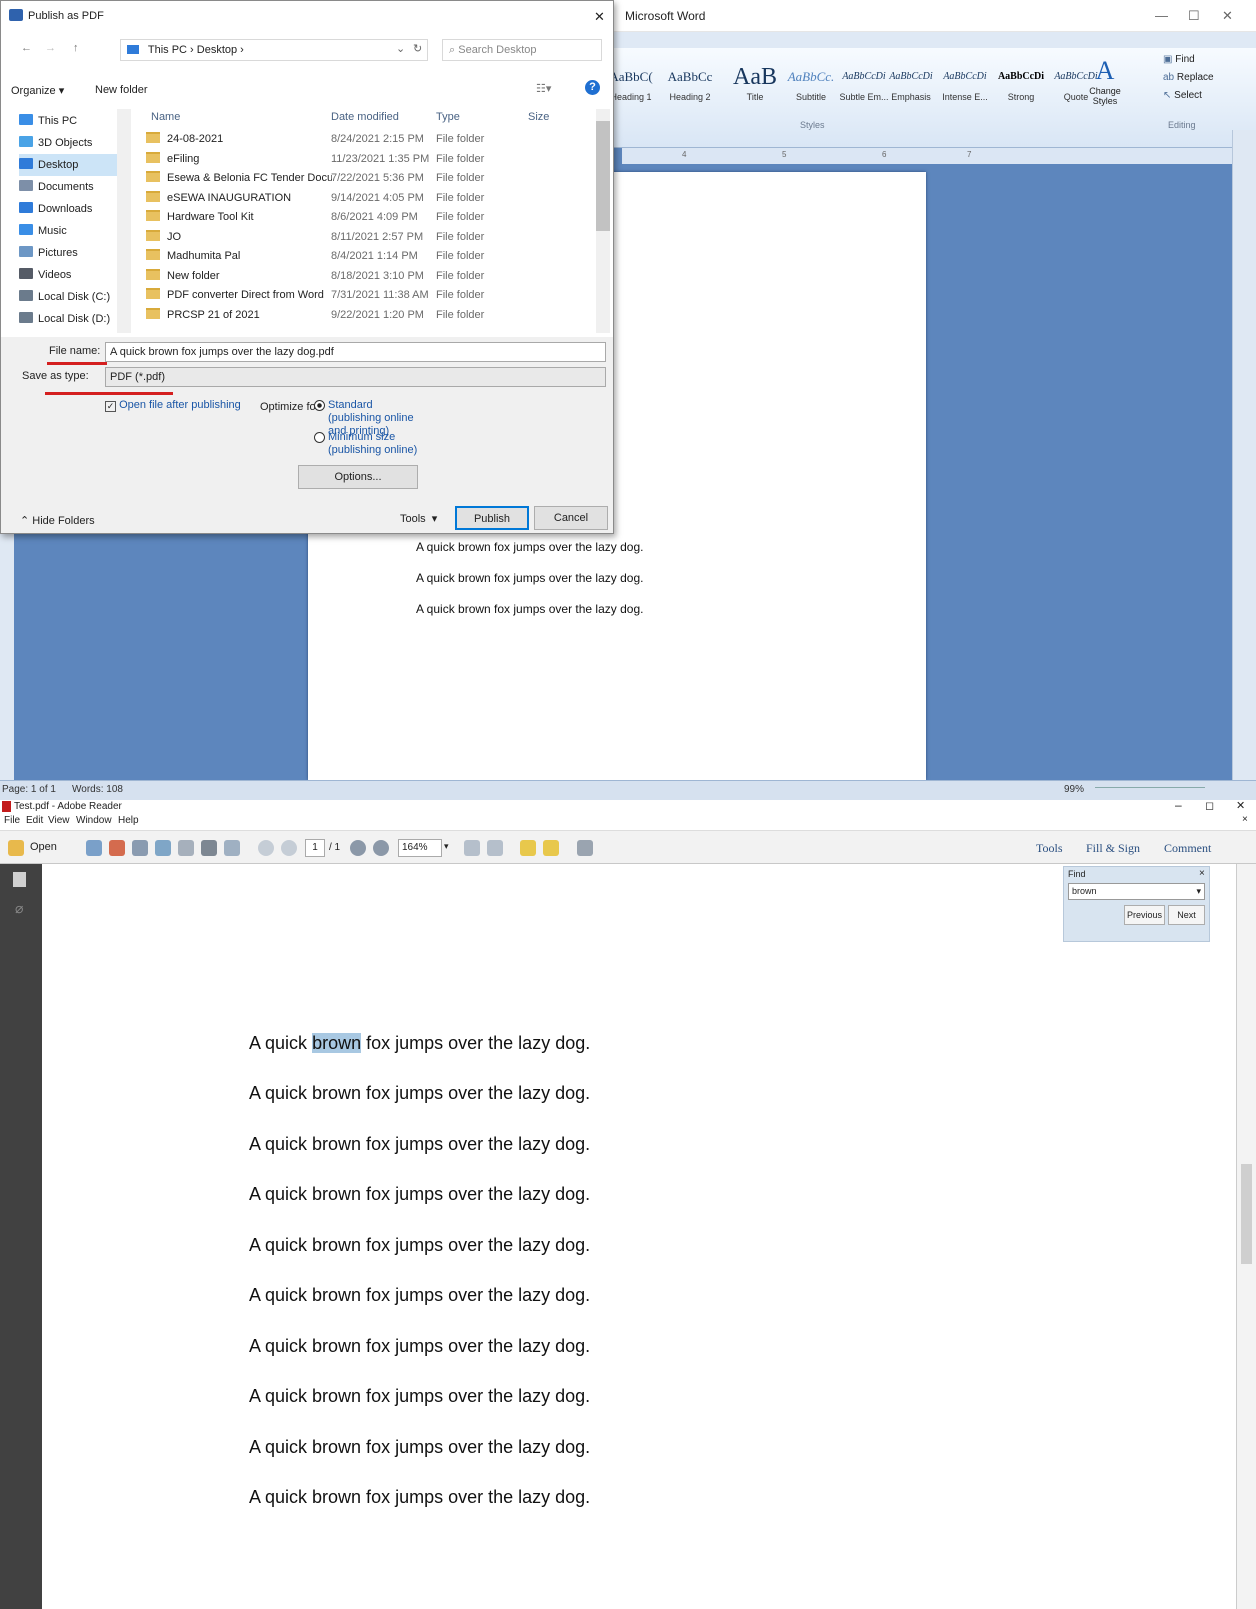  What do you see at coordinates (117, 848) in the screenshot?
I see `combine-icon` at bounding box center [117, 848].